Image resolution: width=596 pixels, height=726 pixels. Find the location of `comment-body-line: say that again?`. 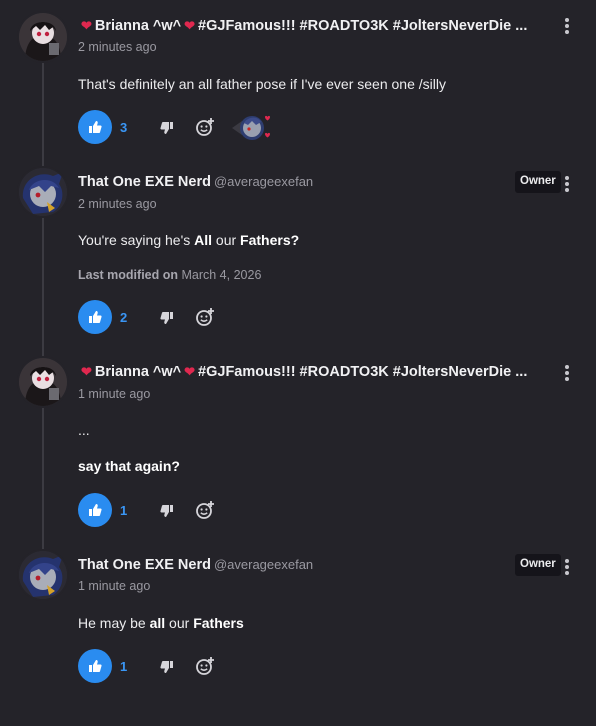

comment-body-line: say that again? is located at coordinates (129, 466).